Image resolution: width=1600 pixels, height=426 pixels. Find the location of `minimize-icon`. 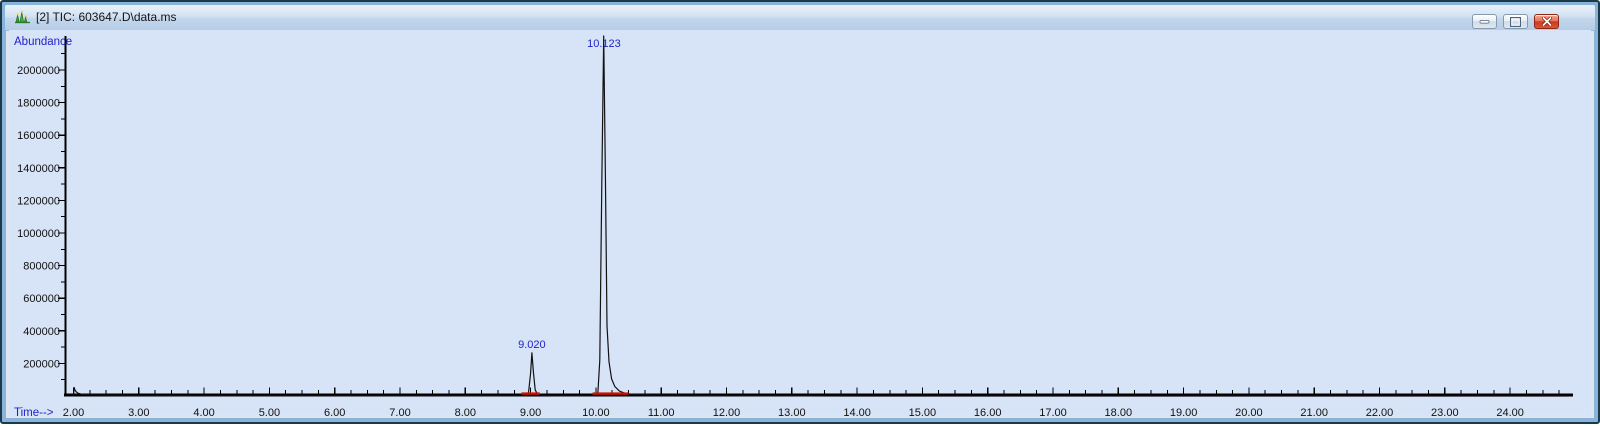

minimize-icon is located at coordinates (1484, 22).